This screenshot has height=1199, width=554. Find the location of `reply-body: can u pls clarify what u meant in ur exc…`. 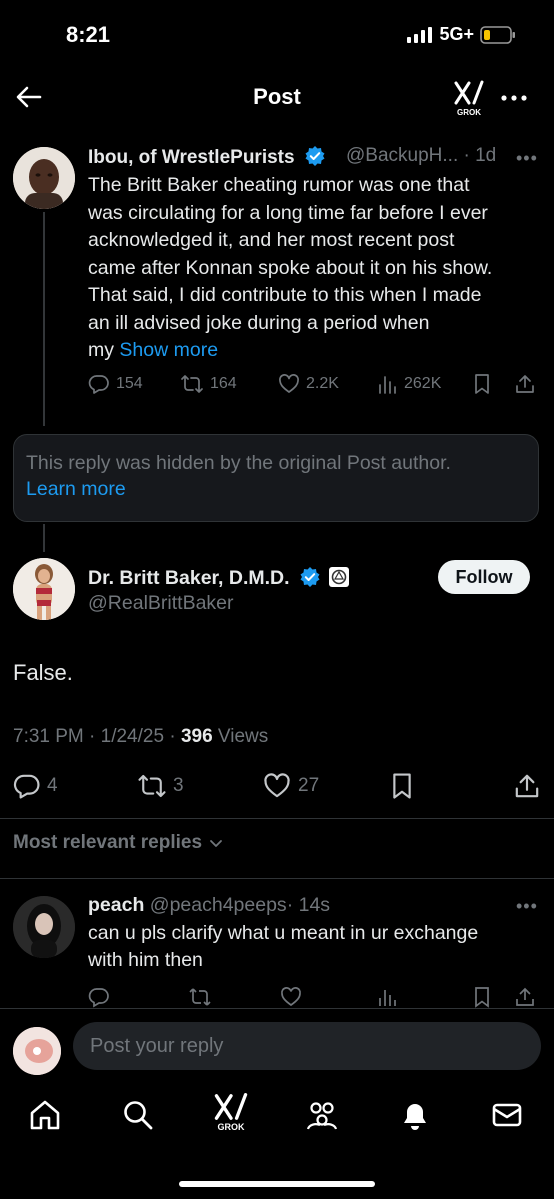

reply-body: can u pls clarify what u meant in ur exc… is located at coordinates (308, 947).